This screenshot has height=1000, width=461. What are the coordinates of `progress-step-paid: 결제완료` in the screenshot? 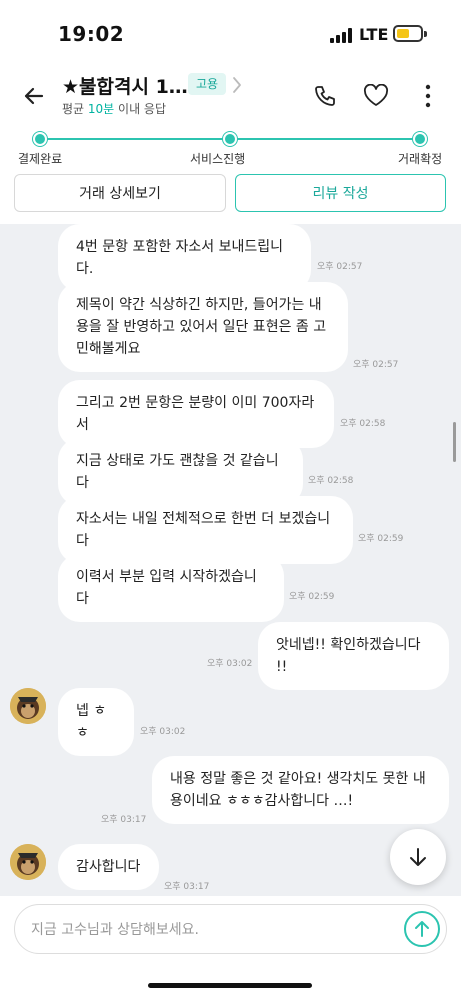 It's located at (40, 159).